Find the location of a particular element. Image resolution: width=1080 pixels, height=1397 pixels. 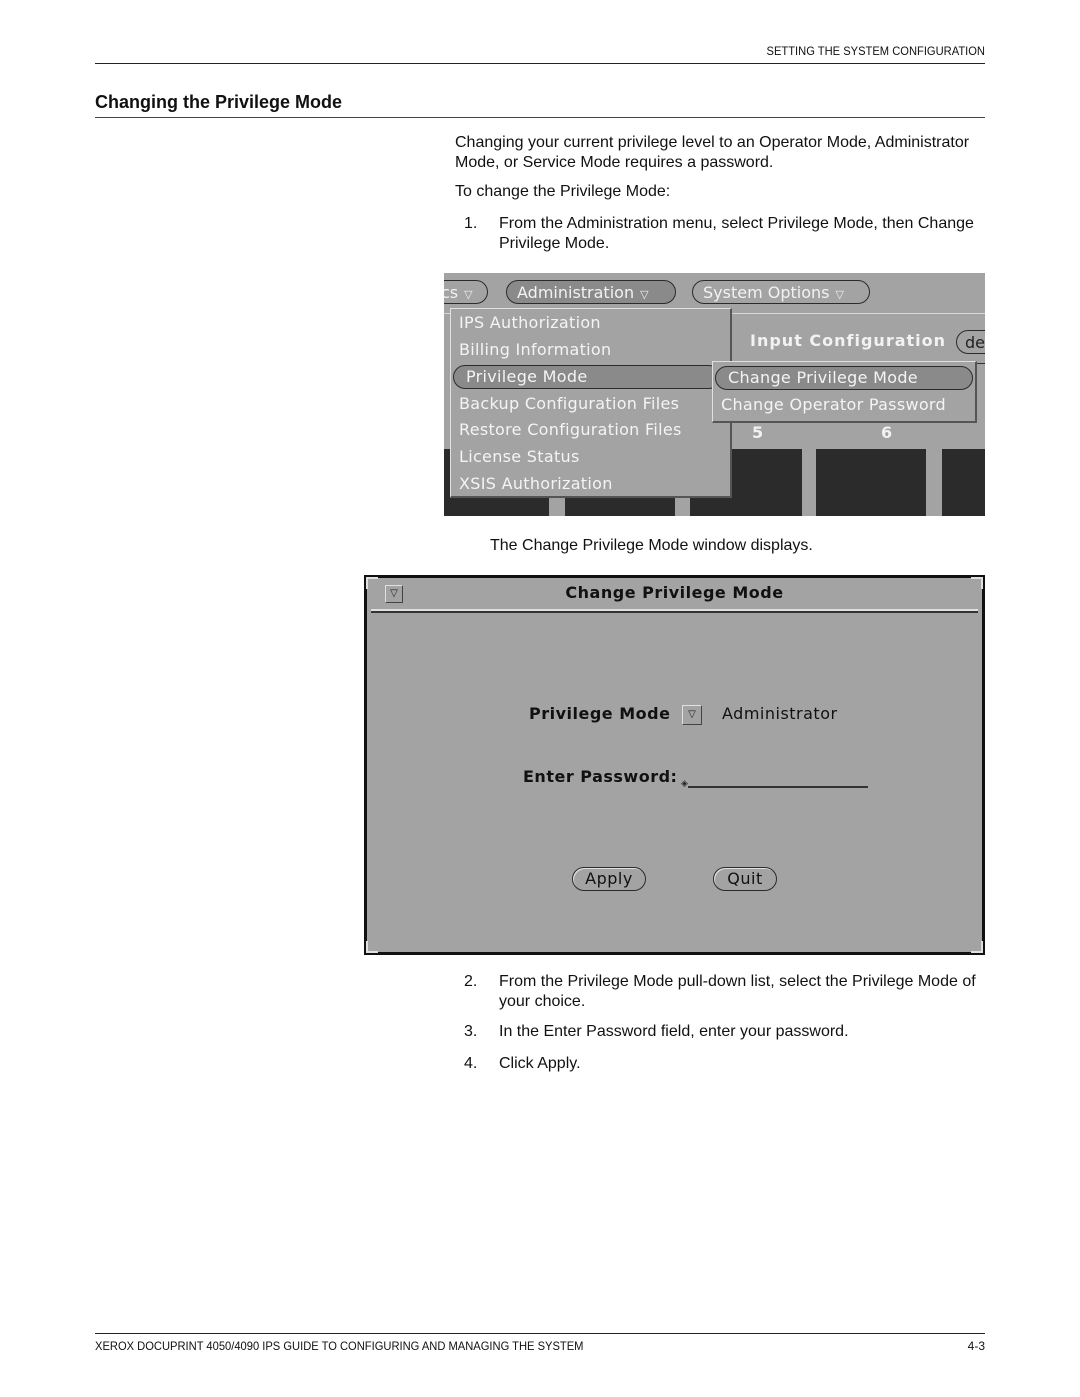

enter-password-label: Enter Password: is located at coordinates (600, 776).